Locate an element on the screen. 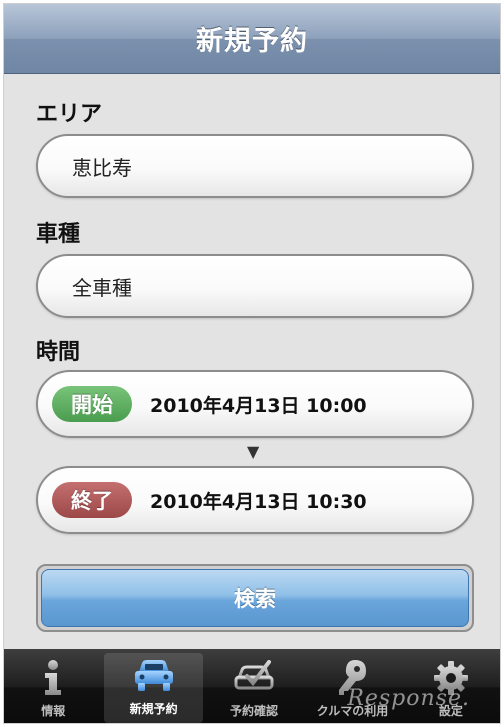 The width and height of the screenshot is (504, 727). tab-reservation-check: 予約確認 is located at coordinates (254, 686).